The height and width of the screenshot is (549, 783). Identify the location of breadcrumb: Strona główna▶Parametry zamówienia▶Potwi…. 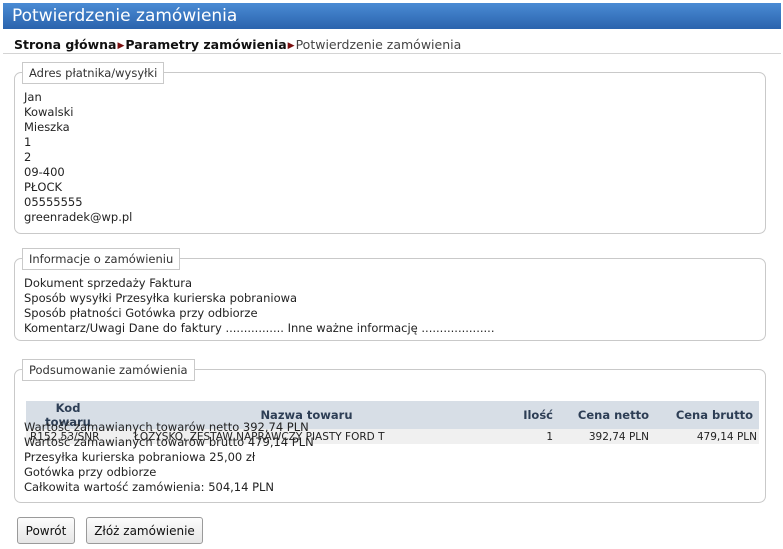
(237, 44).